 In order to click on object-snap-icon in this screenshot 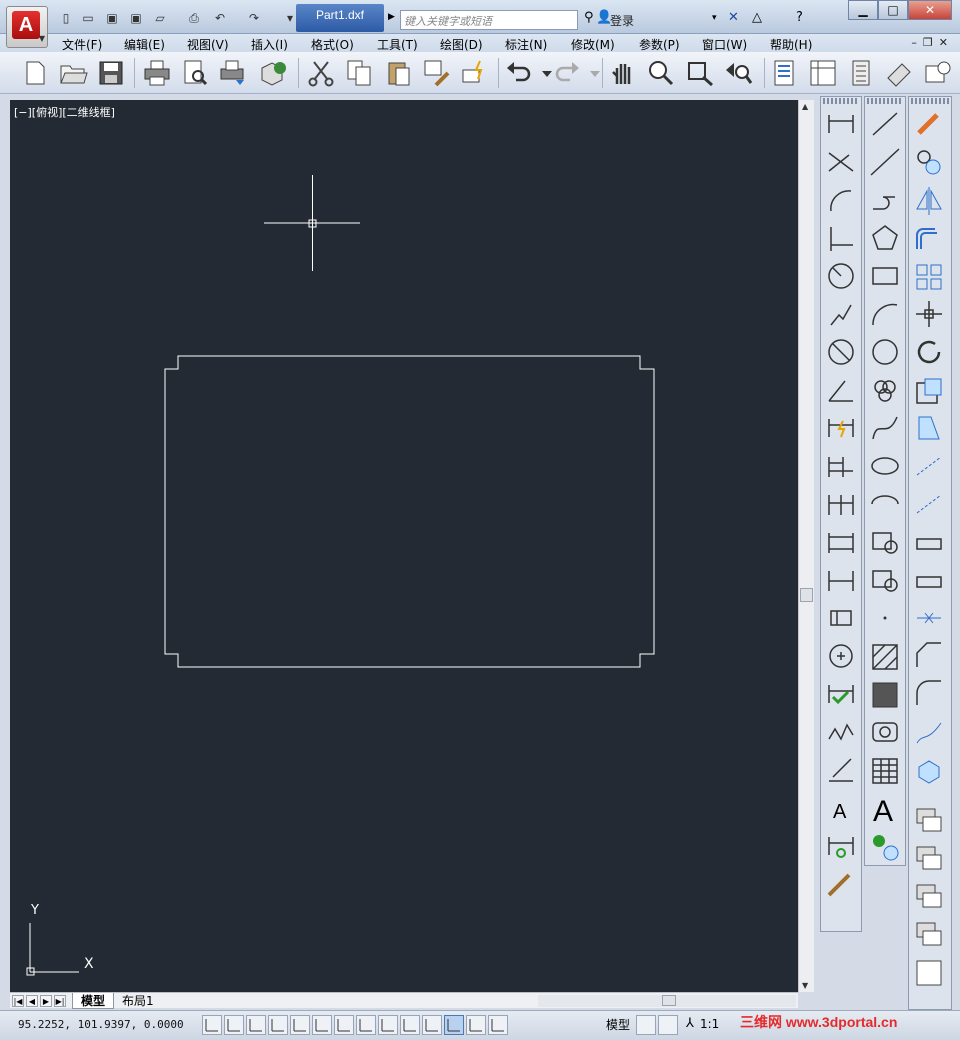, I will do `click(322, 1025)`.